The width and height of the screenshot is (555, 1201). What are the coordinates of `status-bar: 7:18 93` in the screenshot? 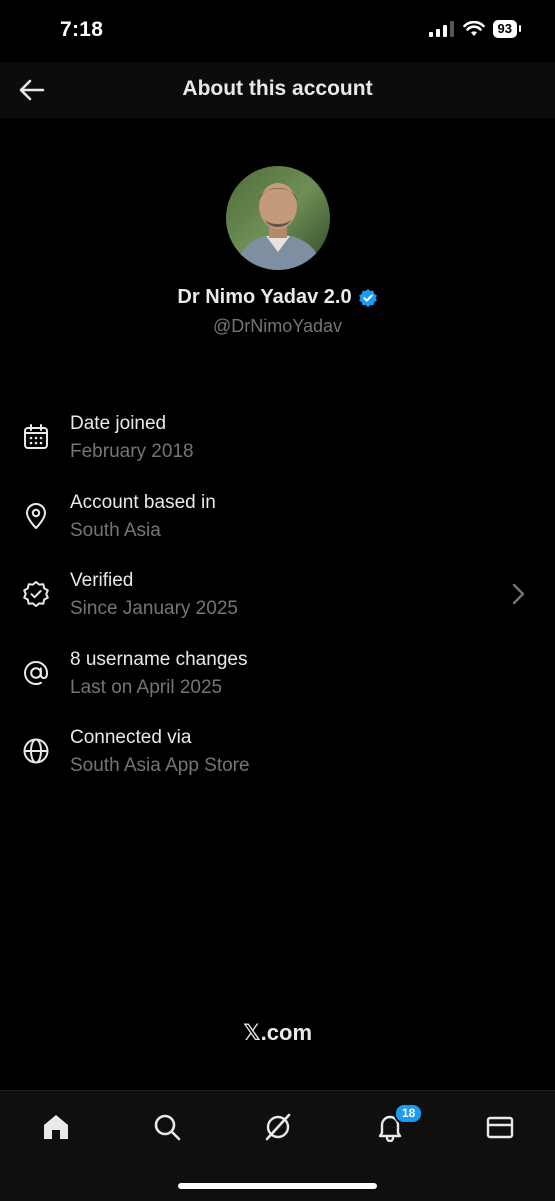 It's located at (277, 31).